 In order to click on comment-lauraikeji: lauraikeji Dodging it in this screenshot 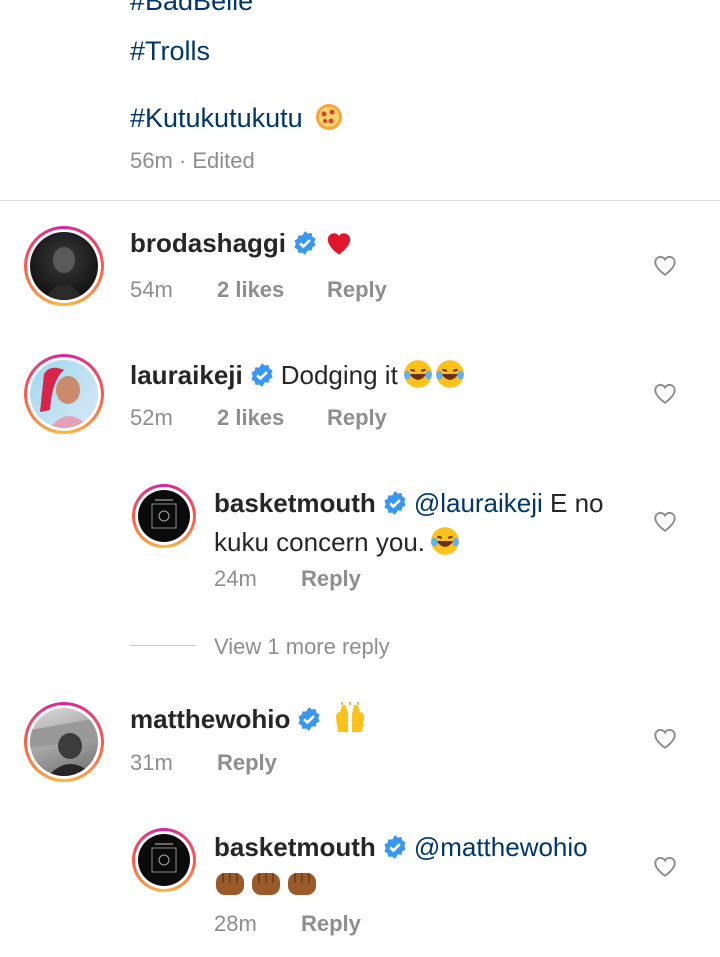, I will do `click(298, 374)`.